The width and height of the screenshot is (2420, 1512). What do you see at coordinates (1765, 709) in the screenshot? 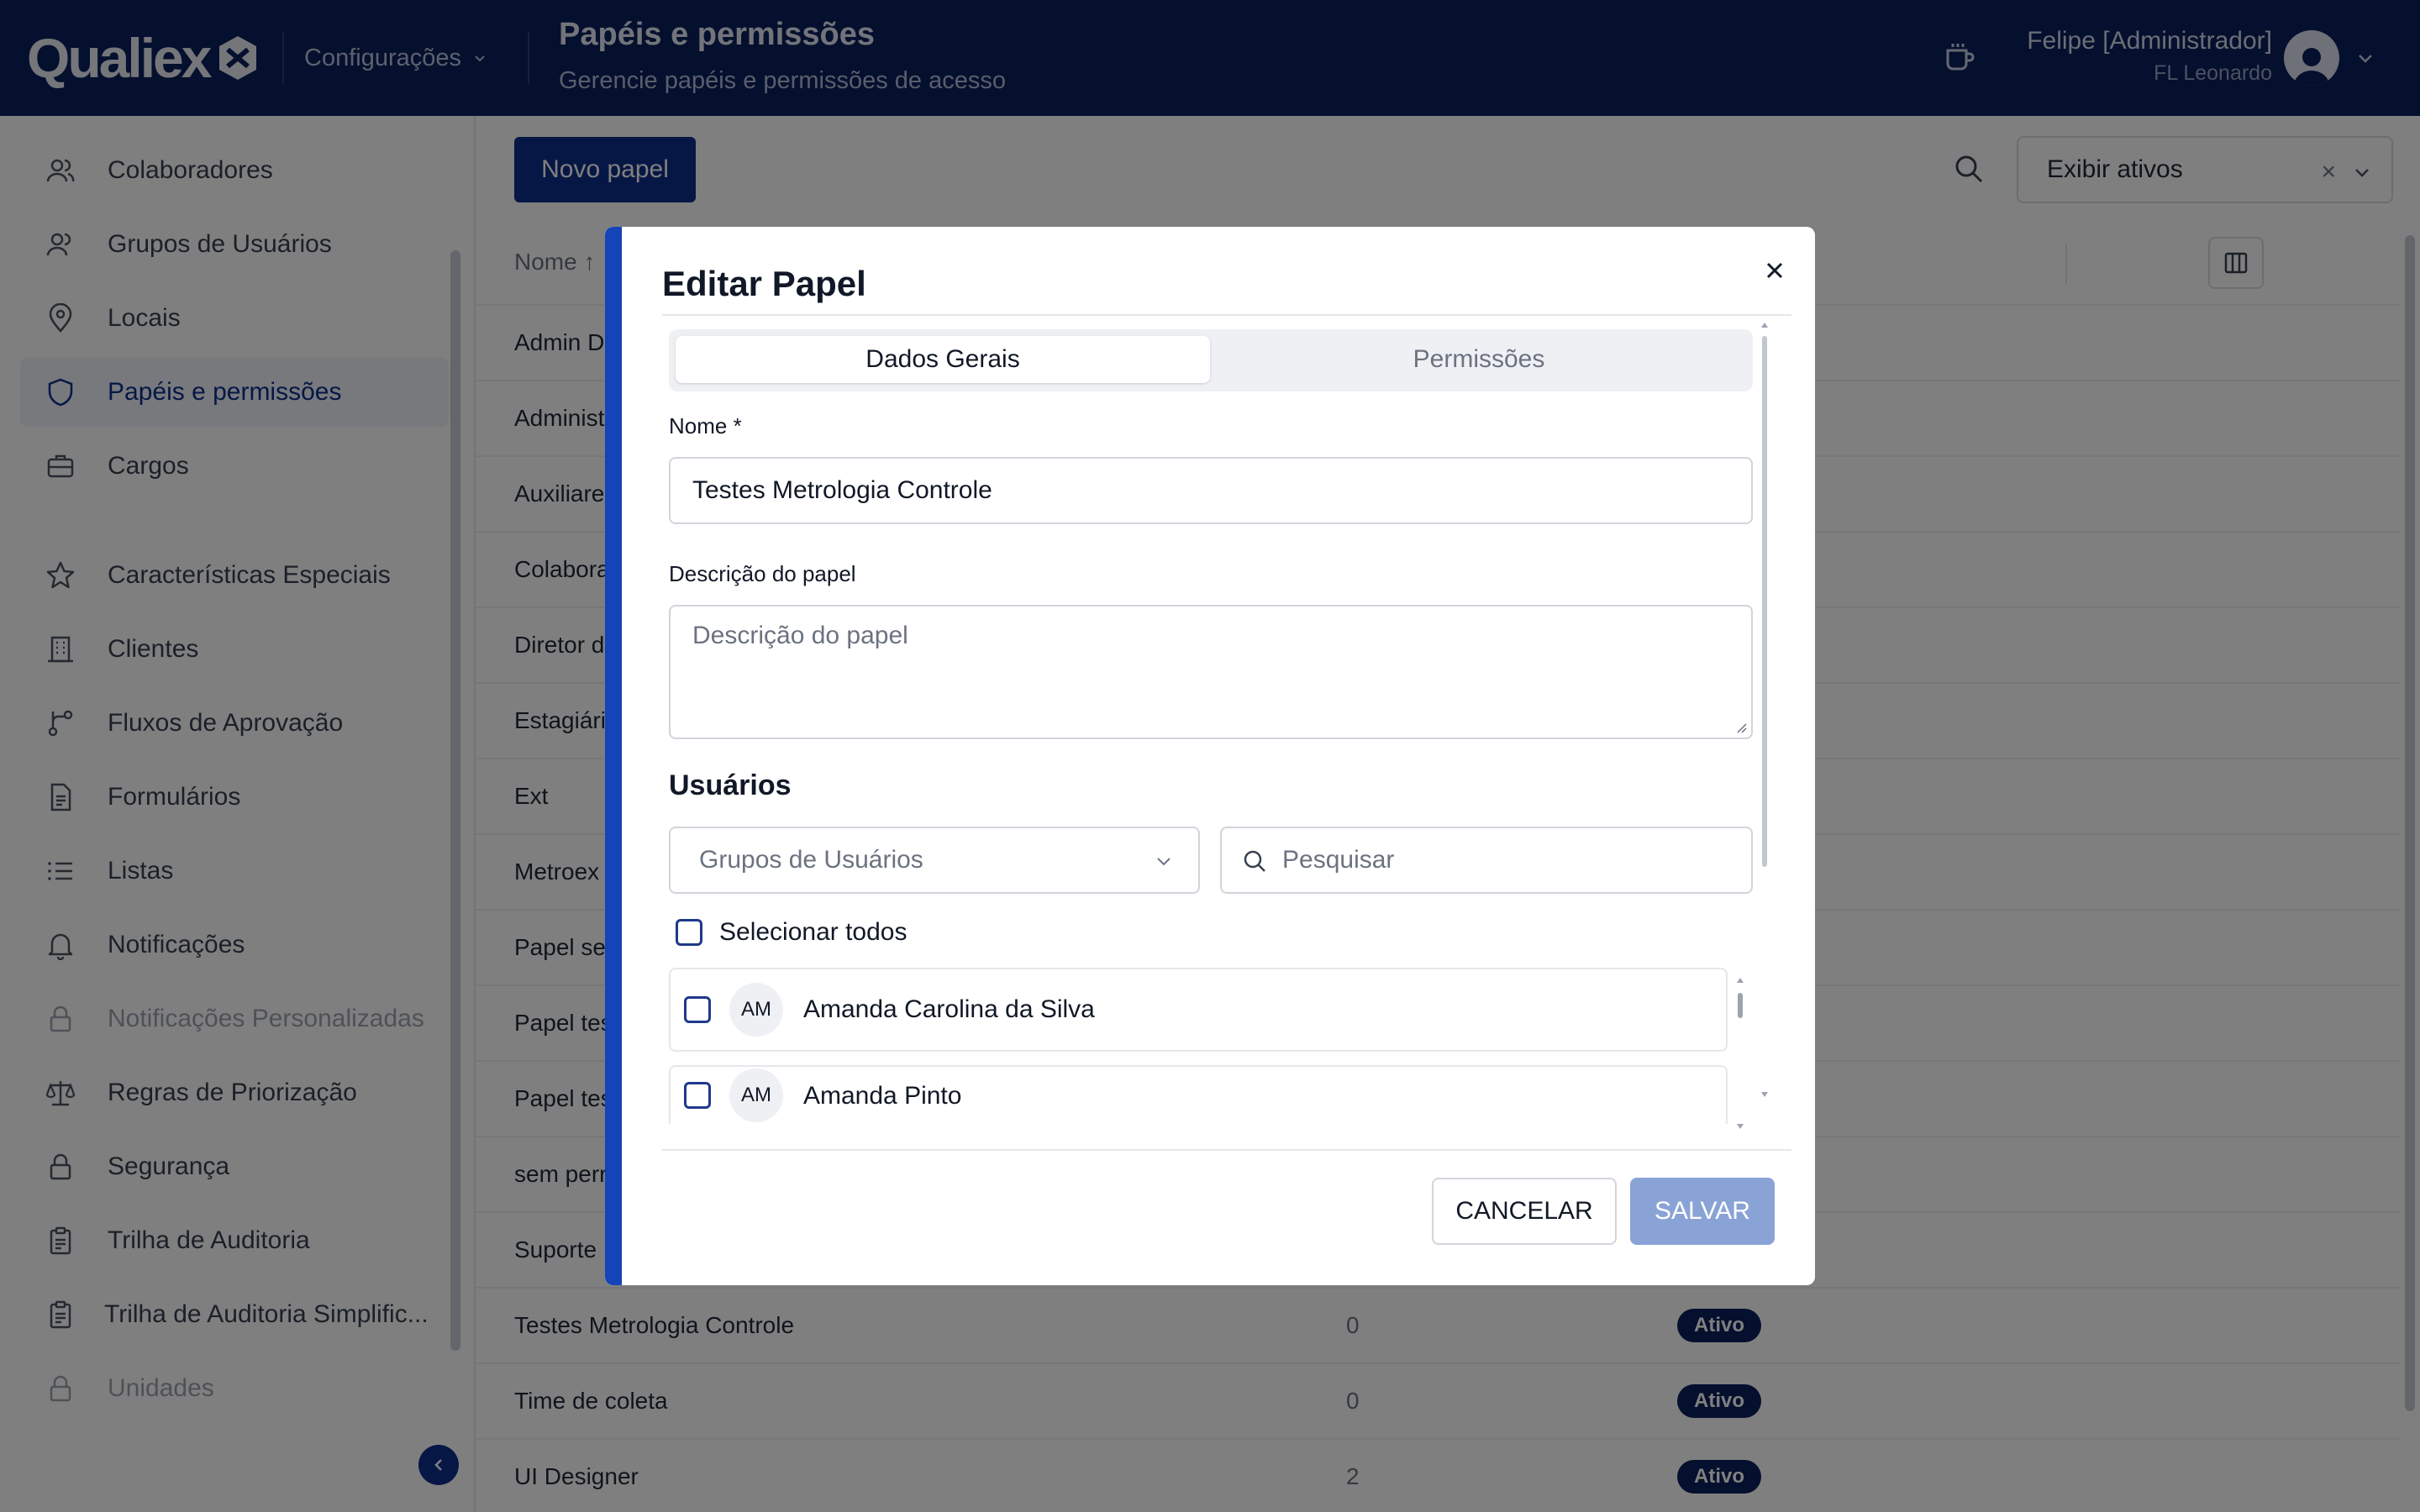
I see `dialog-scrollbar` at bounding box center [1765, 709].